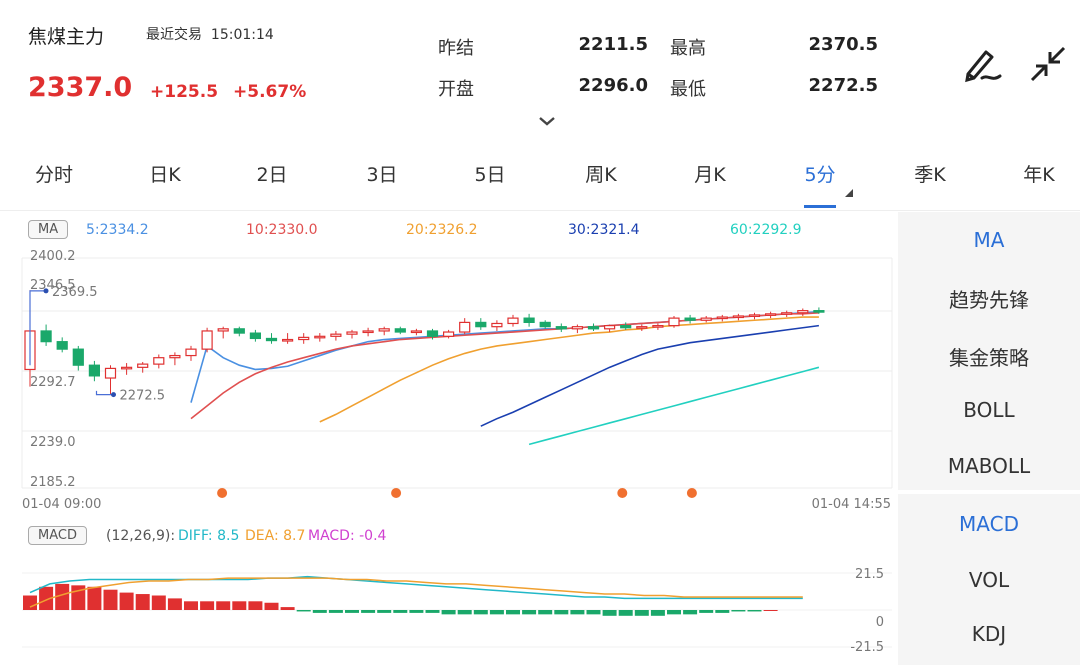  Describe the element at coordinates (674, 406) in the screenshot. I see `ma60-line` at that location.